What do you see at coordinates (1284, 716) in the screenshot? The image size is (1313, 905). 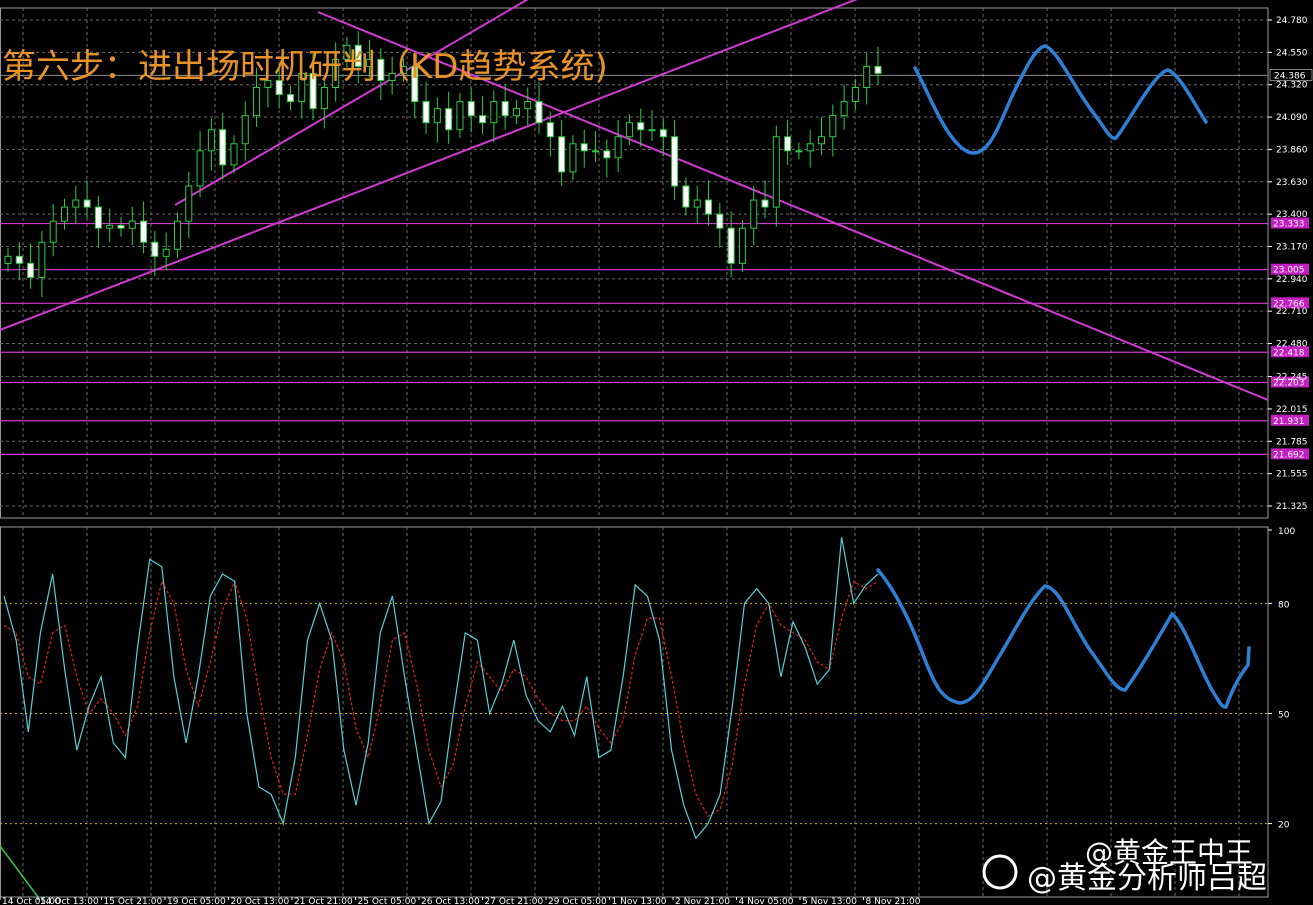 I see `osc-tick-label: 50` at bounding box center [1284, 716].